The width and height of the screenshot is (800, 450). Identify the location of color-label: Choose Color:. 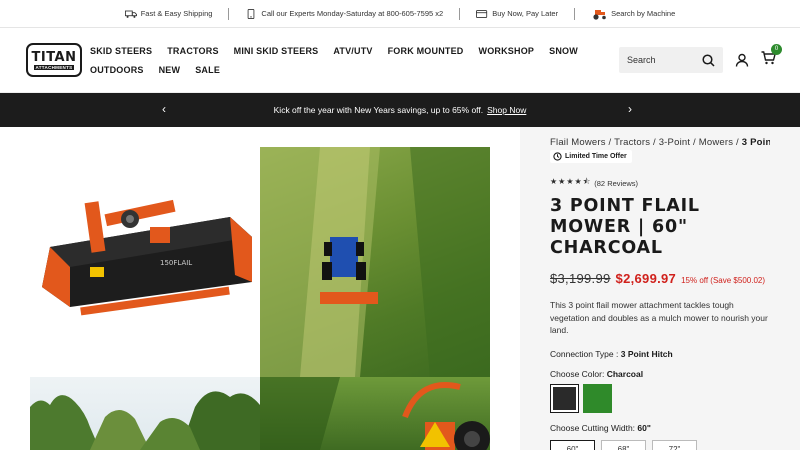
(577, 373).